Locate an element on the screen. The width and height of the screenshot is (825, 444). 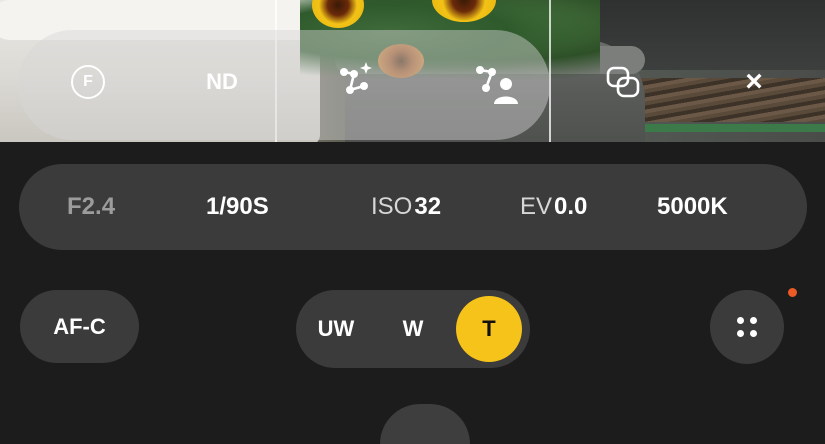
white-balance-control: 5000K is located at coordinates (692, 207).